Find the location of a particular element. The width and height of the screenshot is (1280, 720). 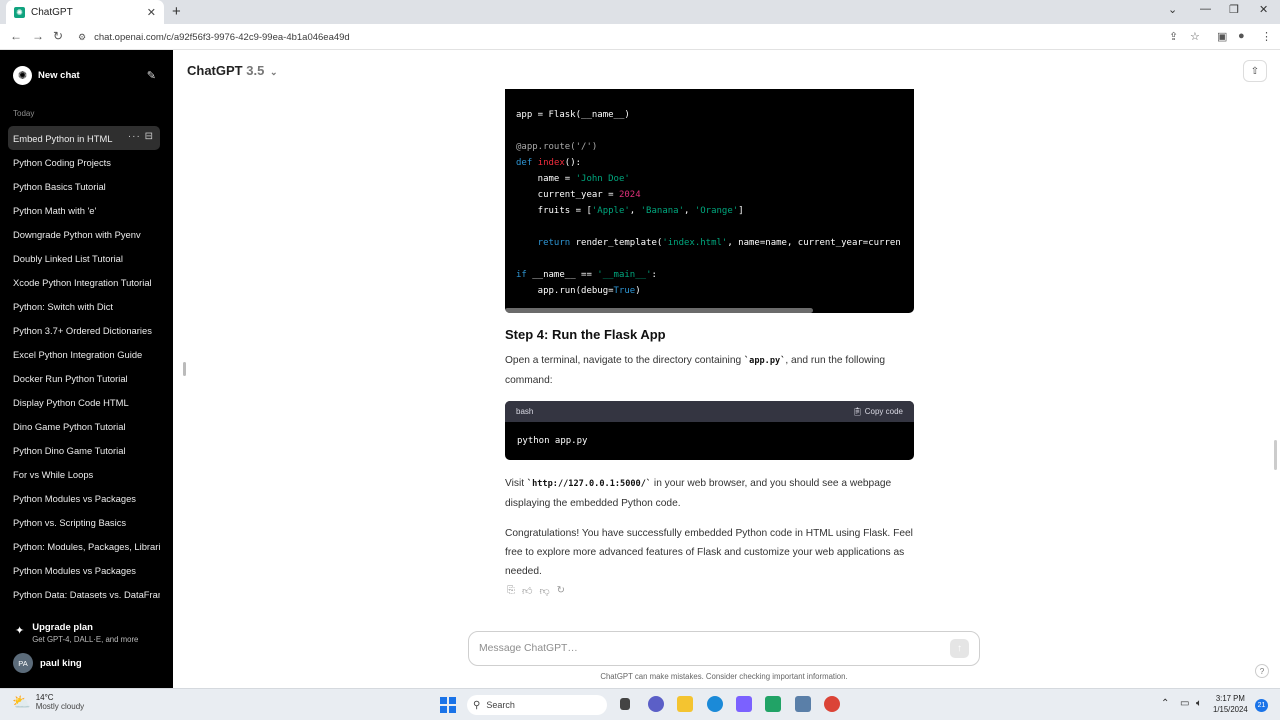

partly-cloudy-icon: ⛅ is located at coordinates (21, 702).